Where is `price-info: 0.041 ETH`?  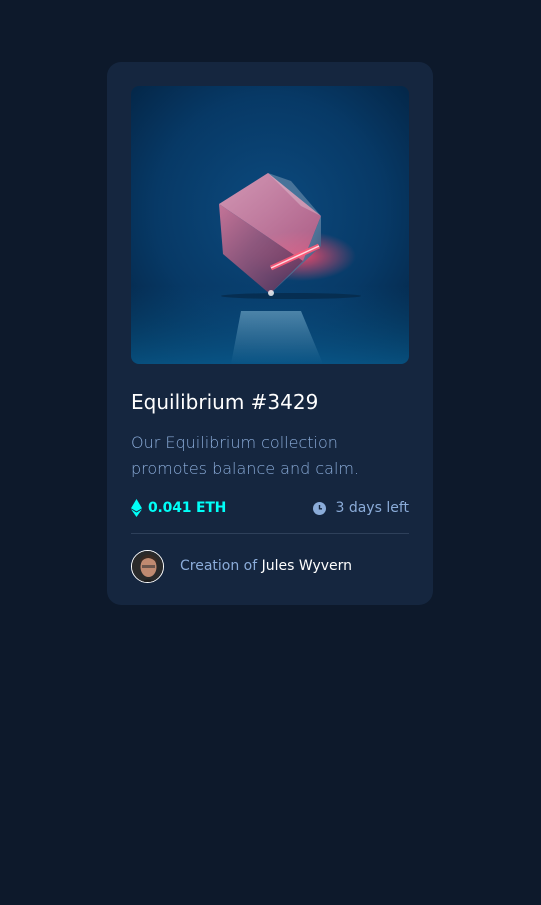 price-info: 0.041 ETH is located at coordinates (178, 508).